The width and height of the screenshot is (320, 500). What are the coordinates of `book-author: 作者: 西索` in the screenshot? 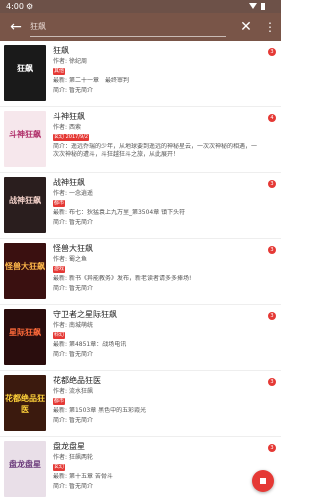 It's located at (67, 128).